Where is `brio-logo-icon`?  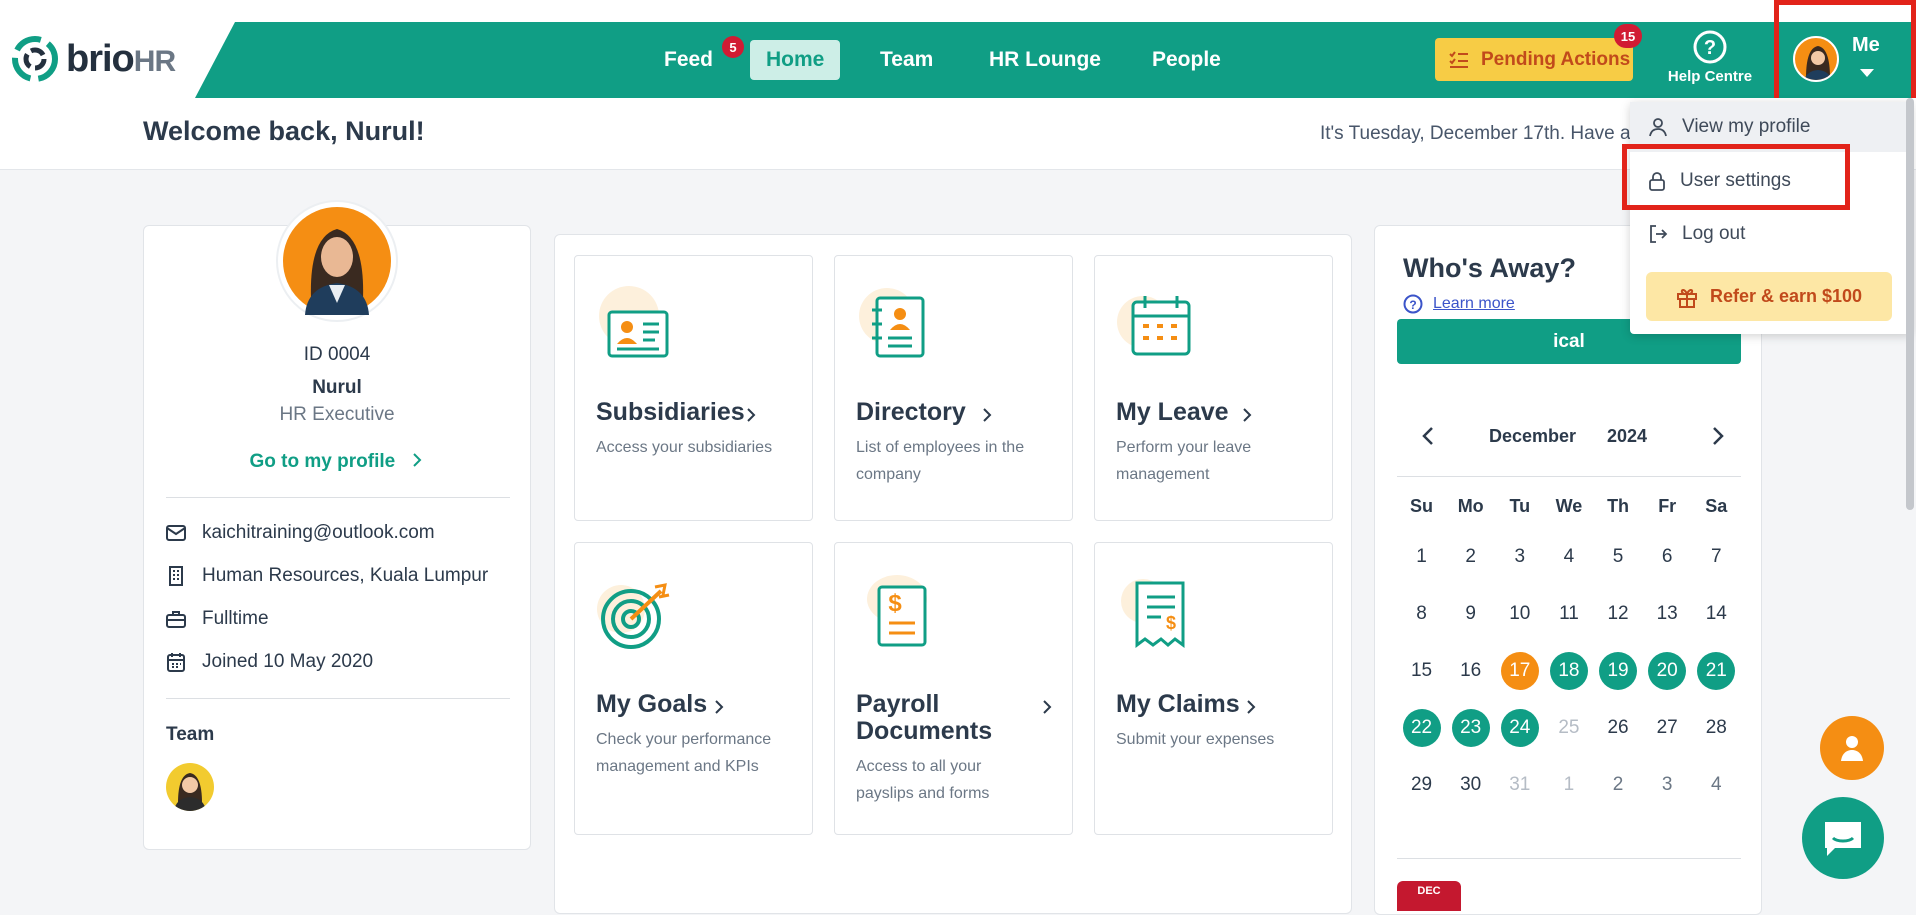 brio-logo-icon is located at coordinates (35, 59).